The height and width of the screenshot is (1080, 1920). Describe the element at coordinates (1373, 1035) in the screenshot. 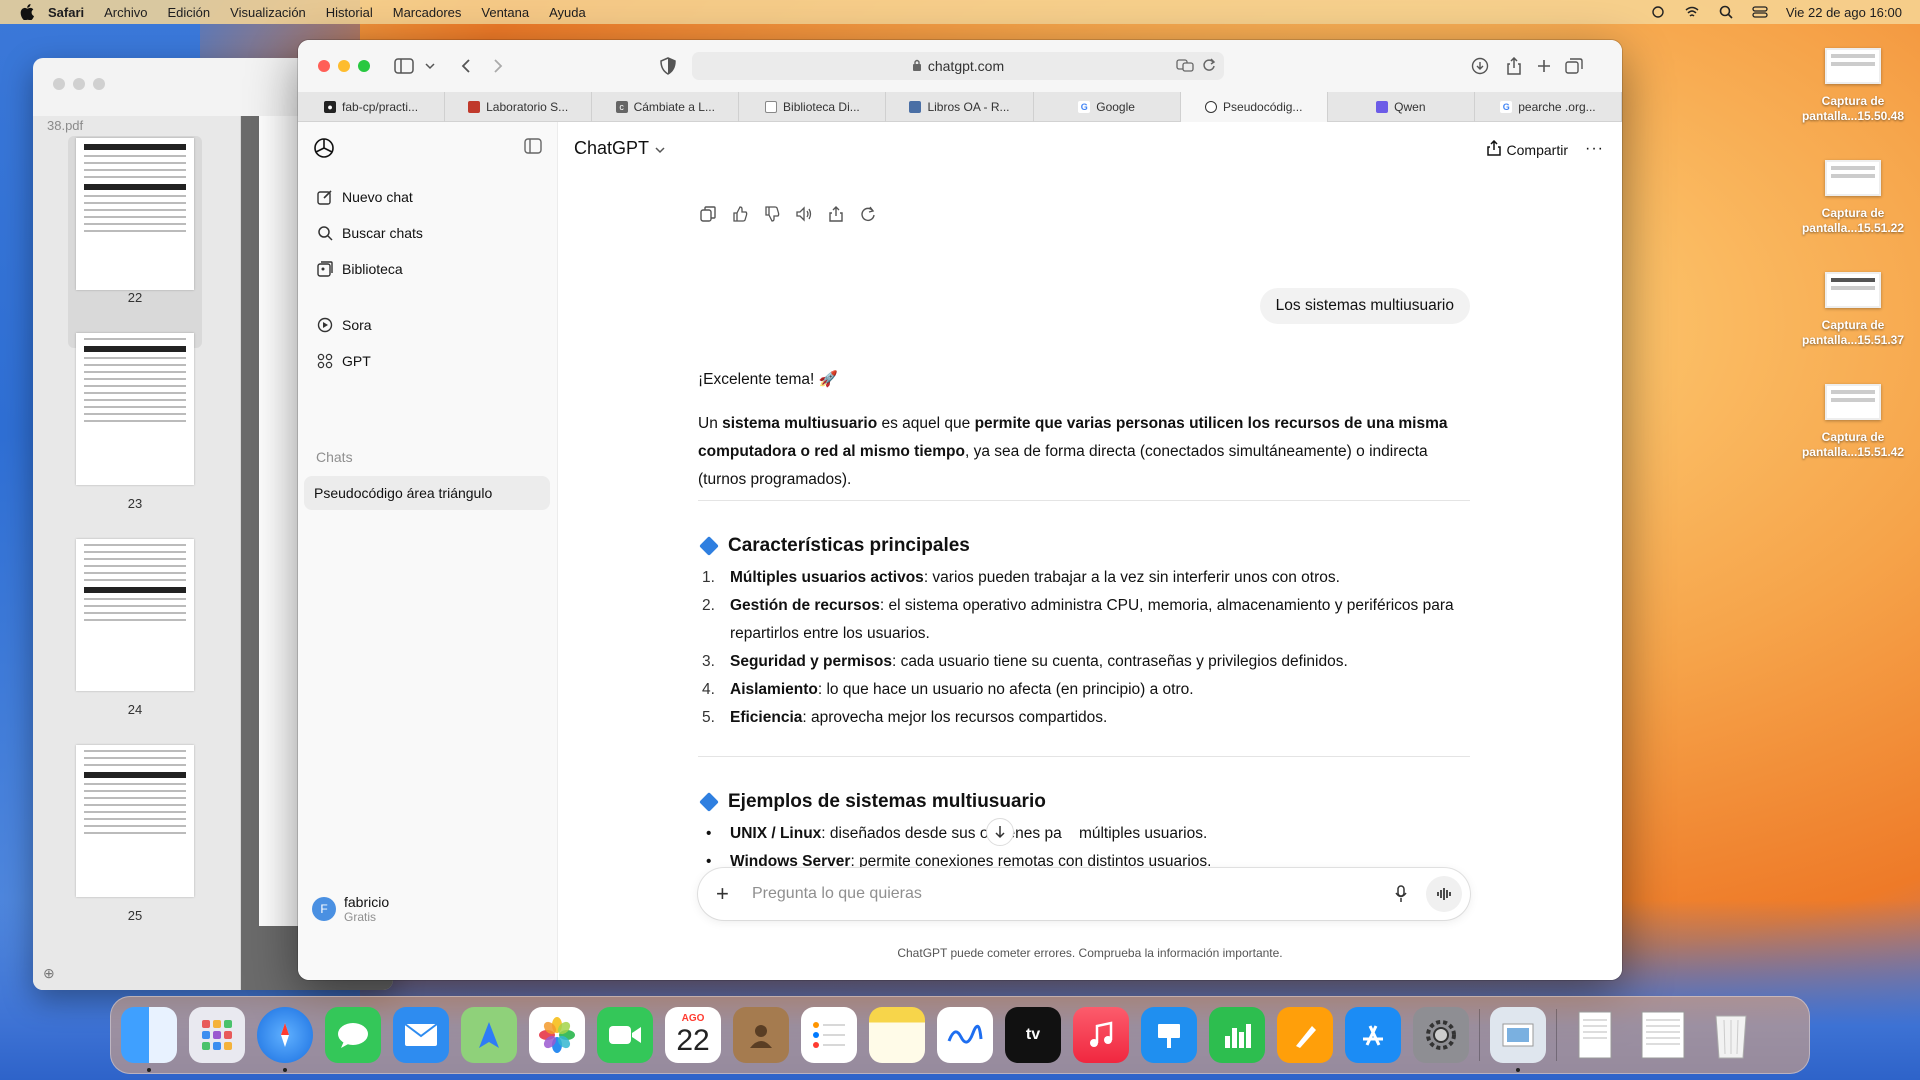

I see `dock-app-store-icon` at that location.